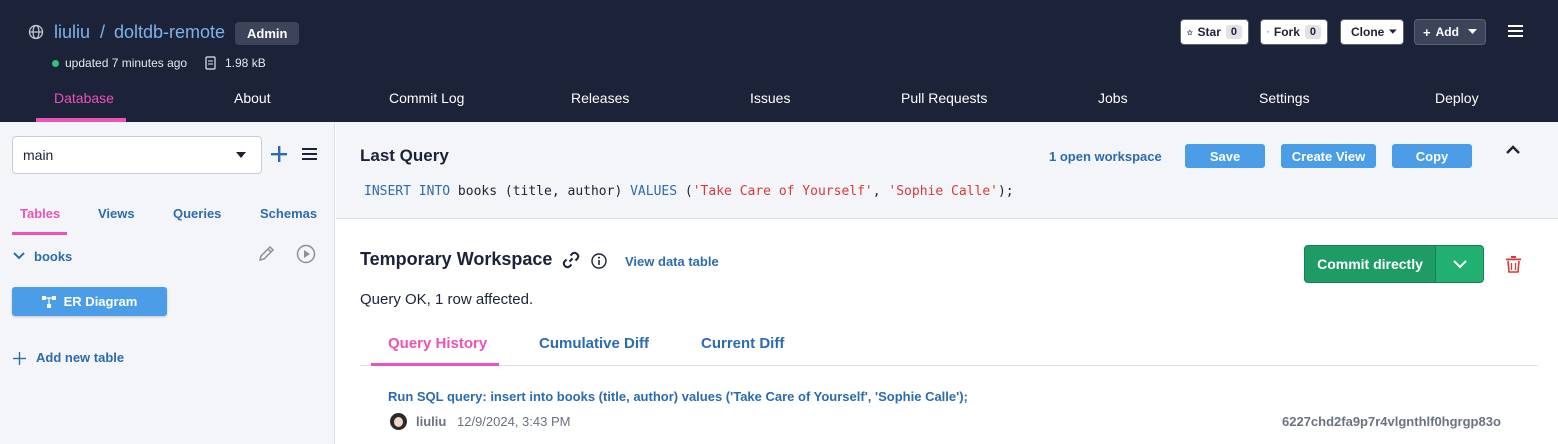 The width and height of the screenshot is (1558, 444). I want to click on info-icon, so click(599, 261).